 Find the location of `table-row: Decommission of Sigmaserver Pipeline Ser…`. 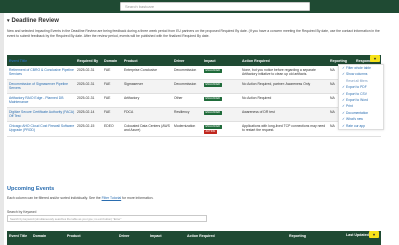

table-row: Decommission of Sigmaserver Pipeline Ser… is located at coordinates (194, 87).